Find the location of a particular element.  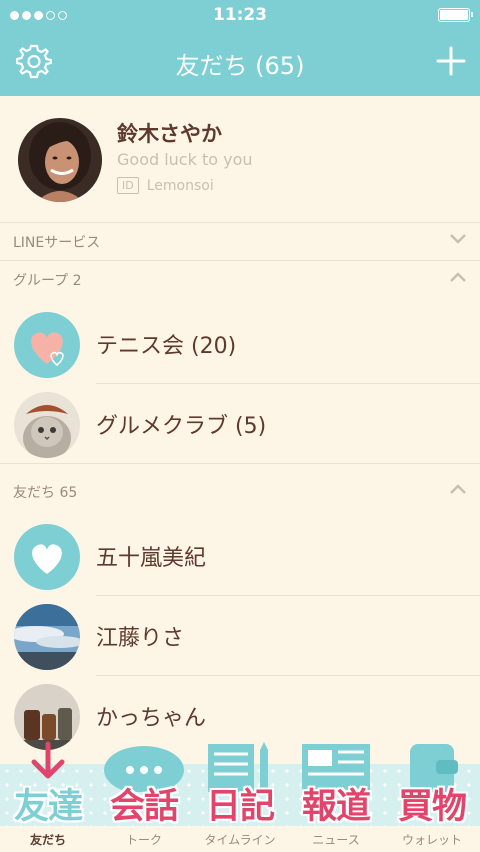

clock: 11:23 is located at coordinates (240, 15).